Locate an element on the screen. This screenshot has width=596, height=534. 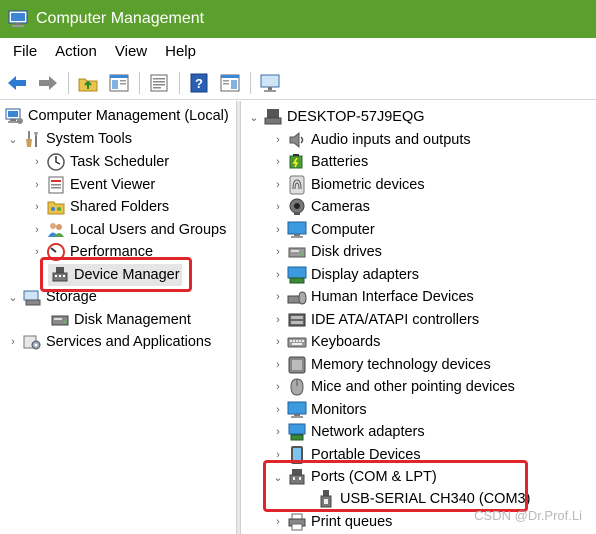
device-category-audio: › Audio inputs and outputs is located at coordinates (372, 140).